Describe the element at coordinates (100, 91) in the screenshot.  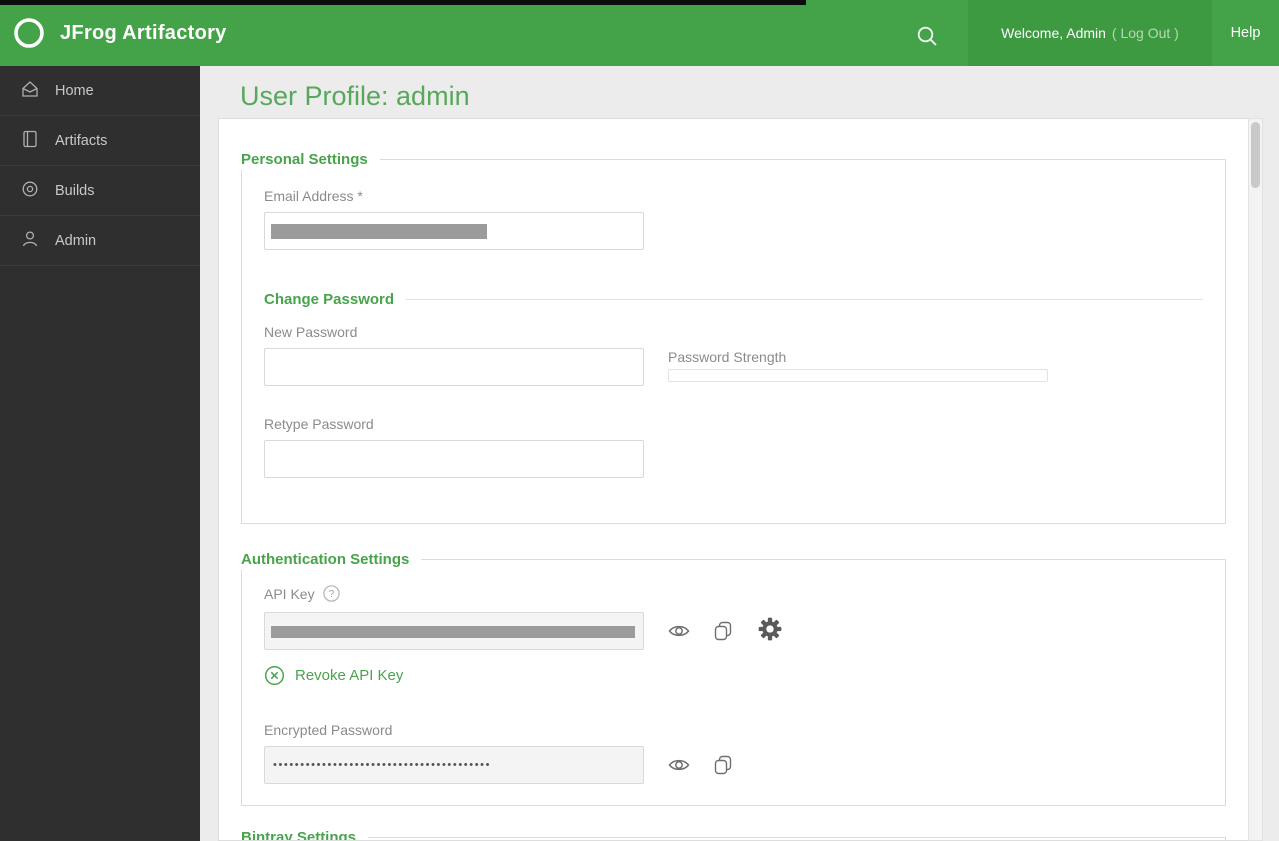
I see `sidebar-item-home: Home` at that location.